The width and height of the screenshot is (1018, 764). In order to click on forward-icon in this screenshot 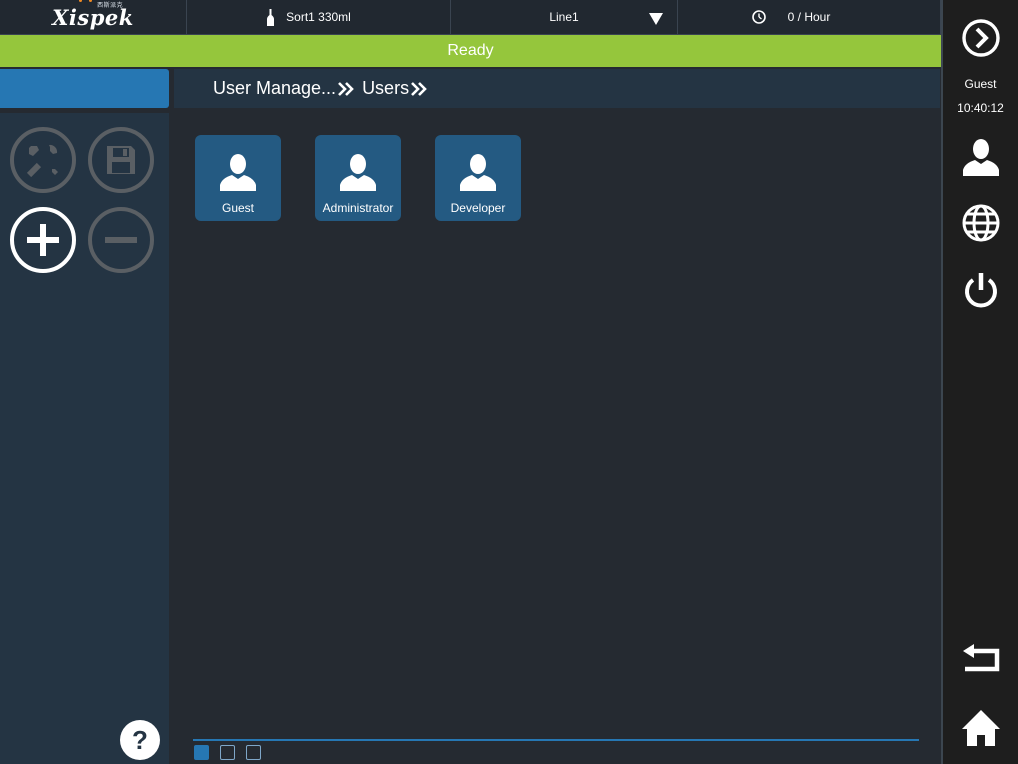, I will do `click(981, 38)`.